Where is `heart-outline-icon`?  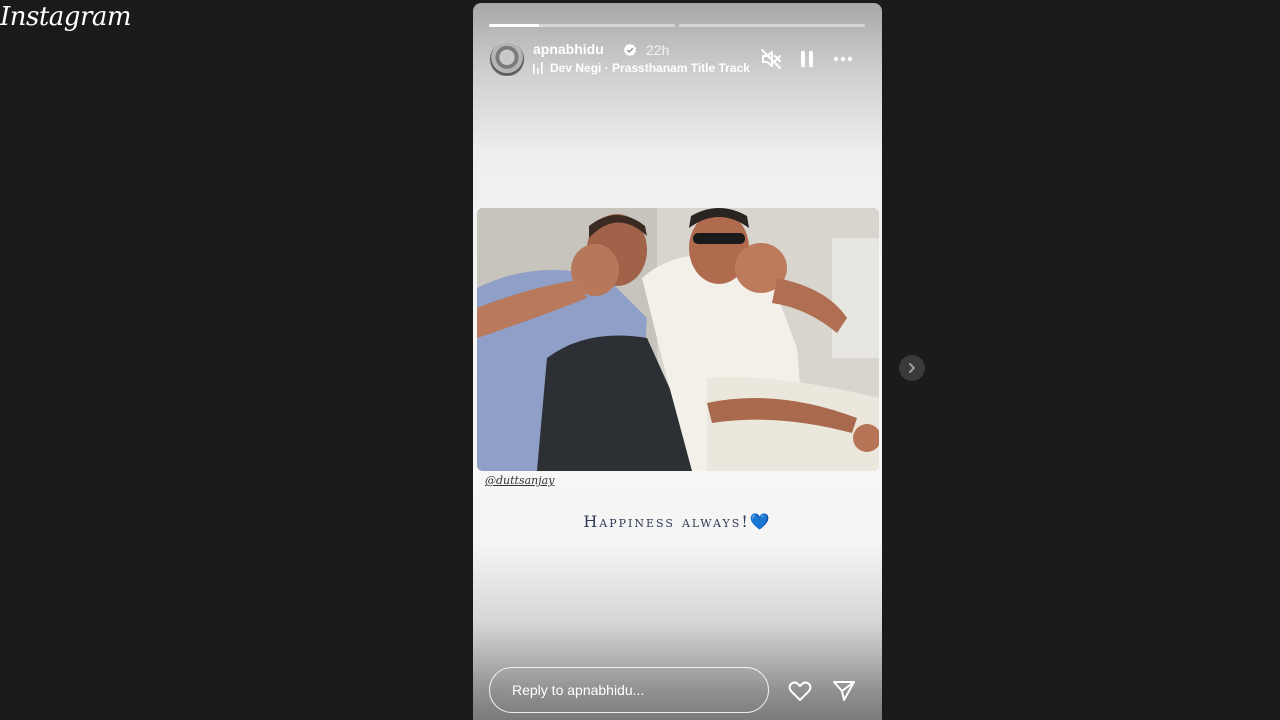
heart-outline-icon is located at coordinates (800, 691).